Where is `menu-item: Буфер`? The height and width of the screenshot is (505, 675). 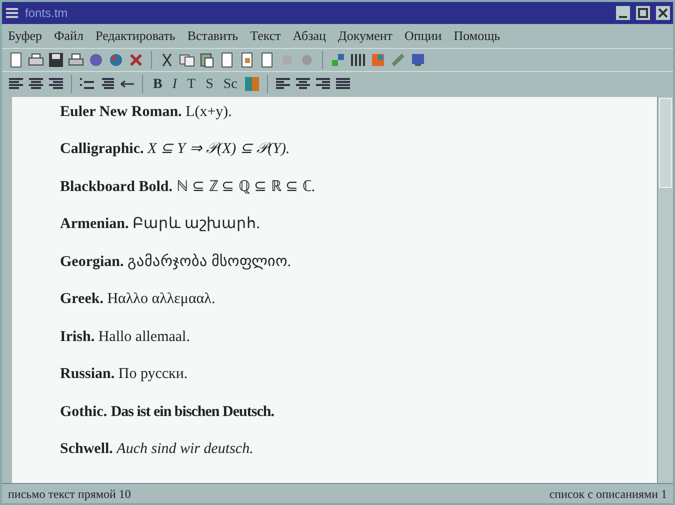 menu-item: Буфер is located at coordinates (25, 36).